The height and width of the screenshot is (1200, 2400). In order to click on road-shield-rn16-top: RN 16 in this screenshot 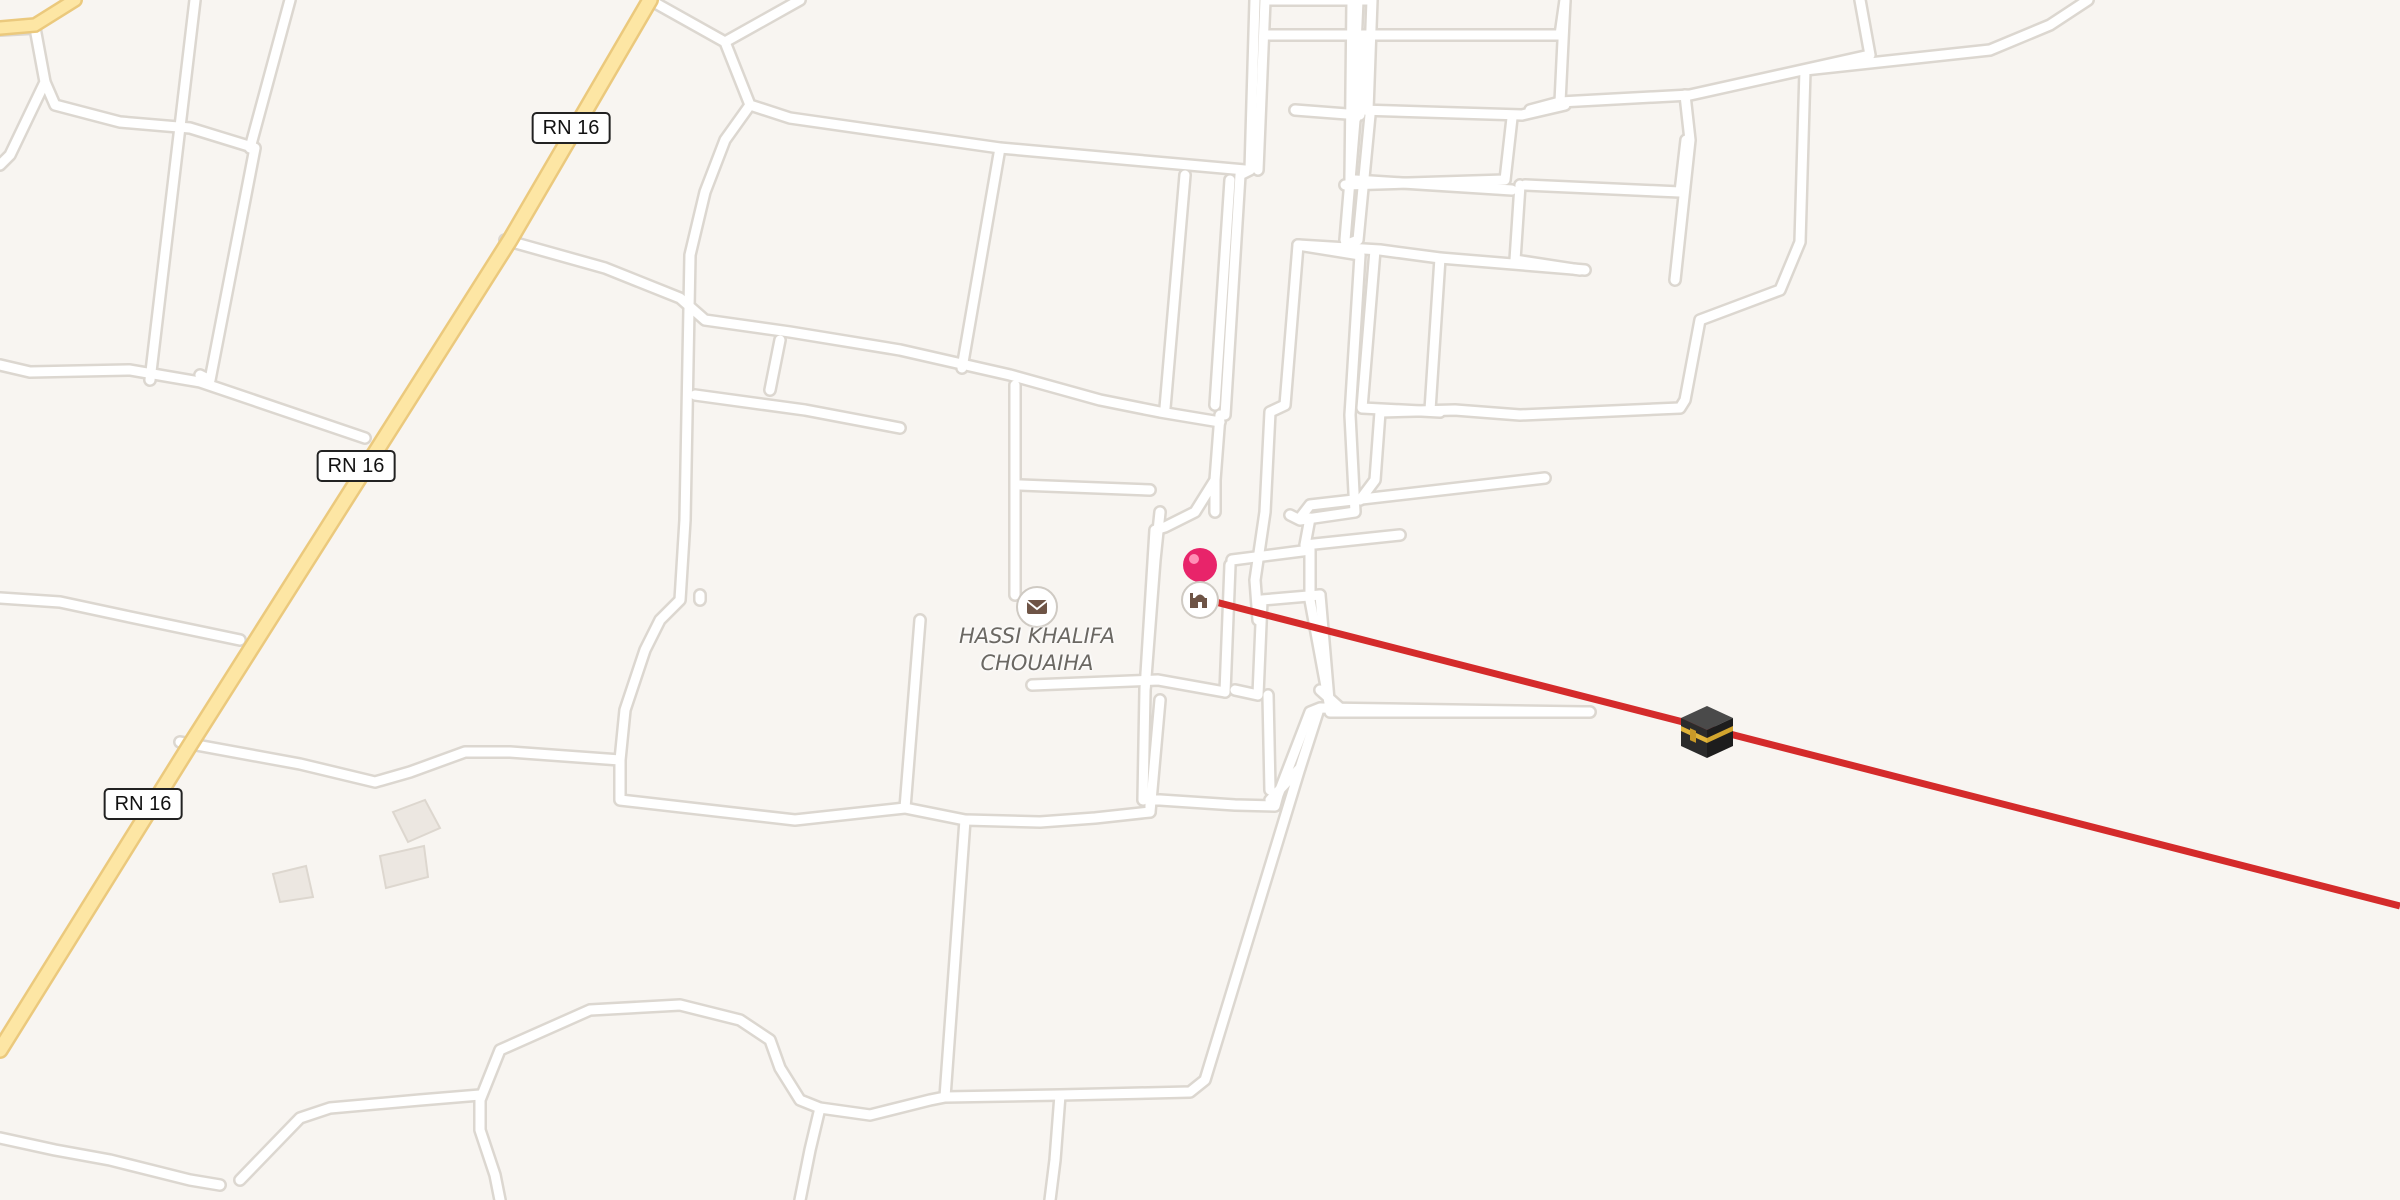, I will do `click(571, 128)`.